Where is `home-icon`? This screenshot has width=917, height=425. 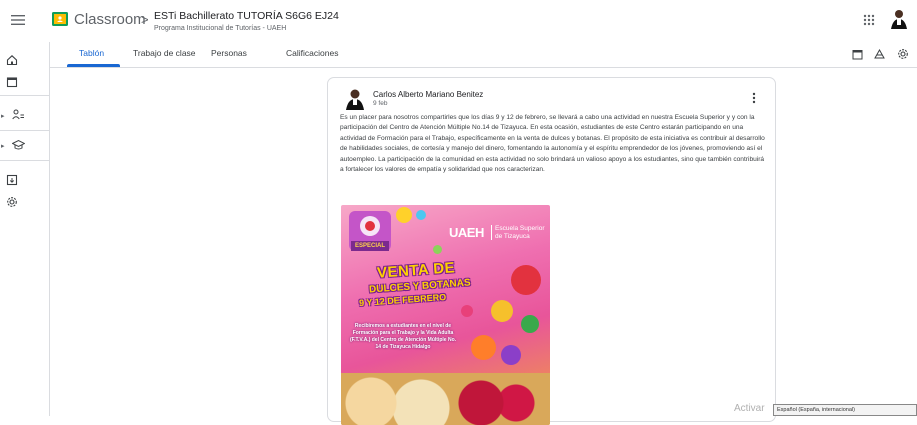
home-icon is located at coordinates (12, 60).